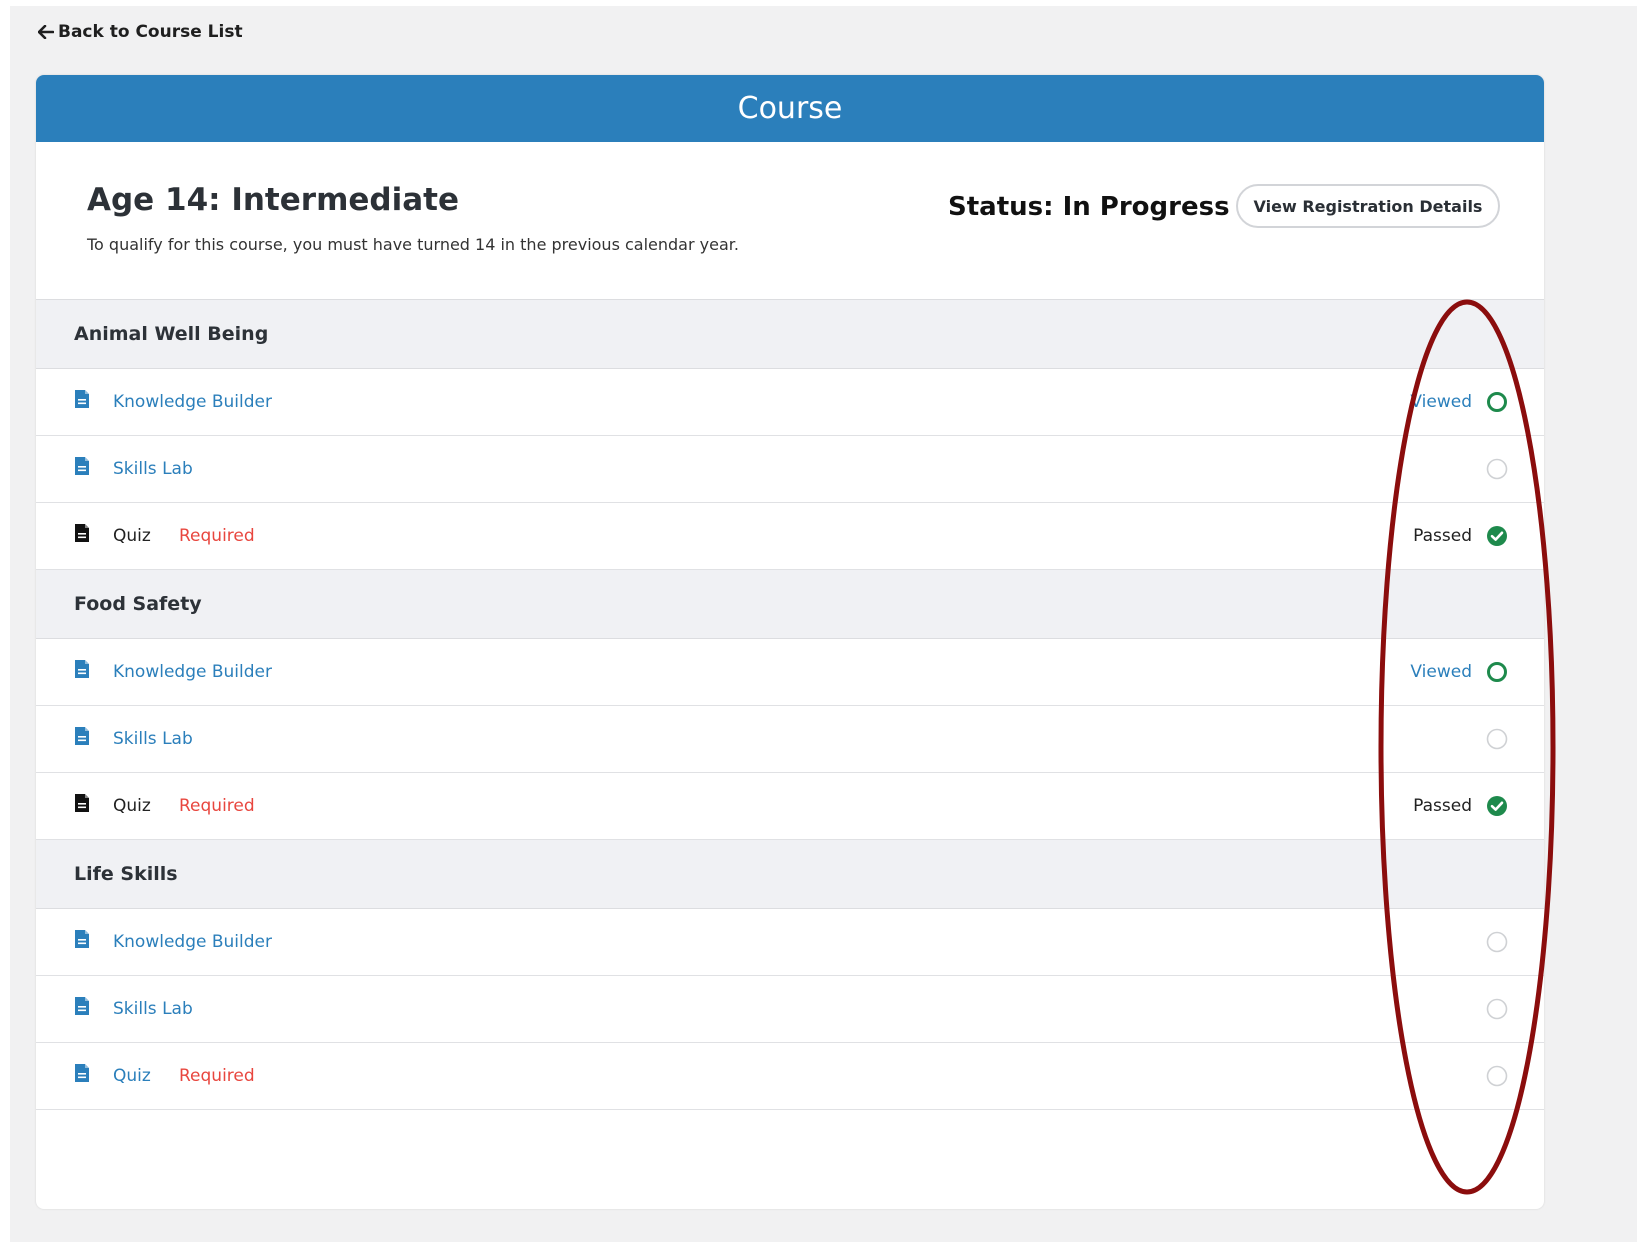 This screenshot has width=1637, height=1242. I want to click on course-status: Status: In Progress, so click(1089, 207).